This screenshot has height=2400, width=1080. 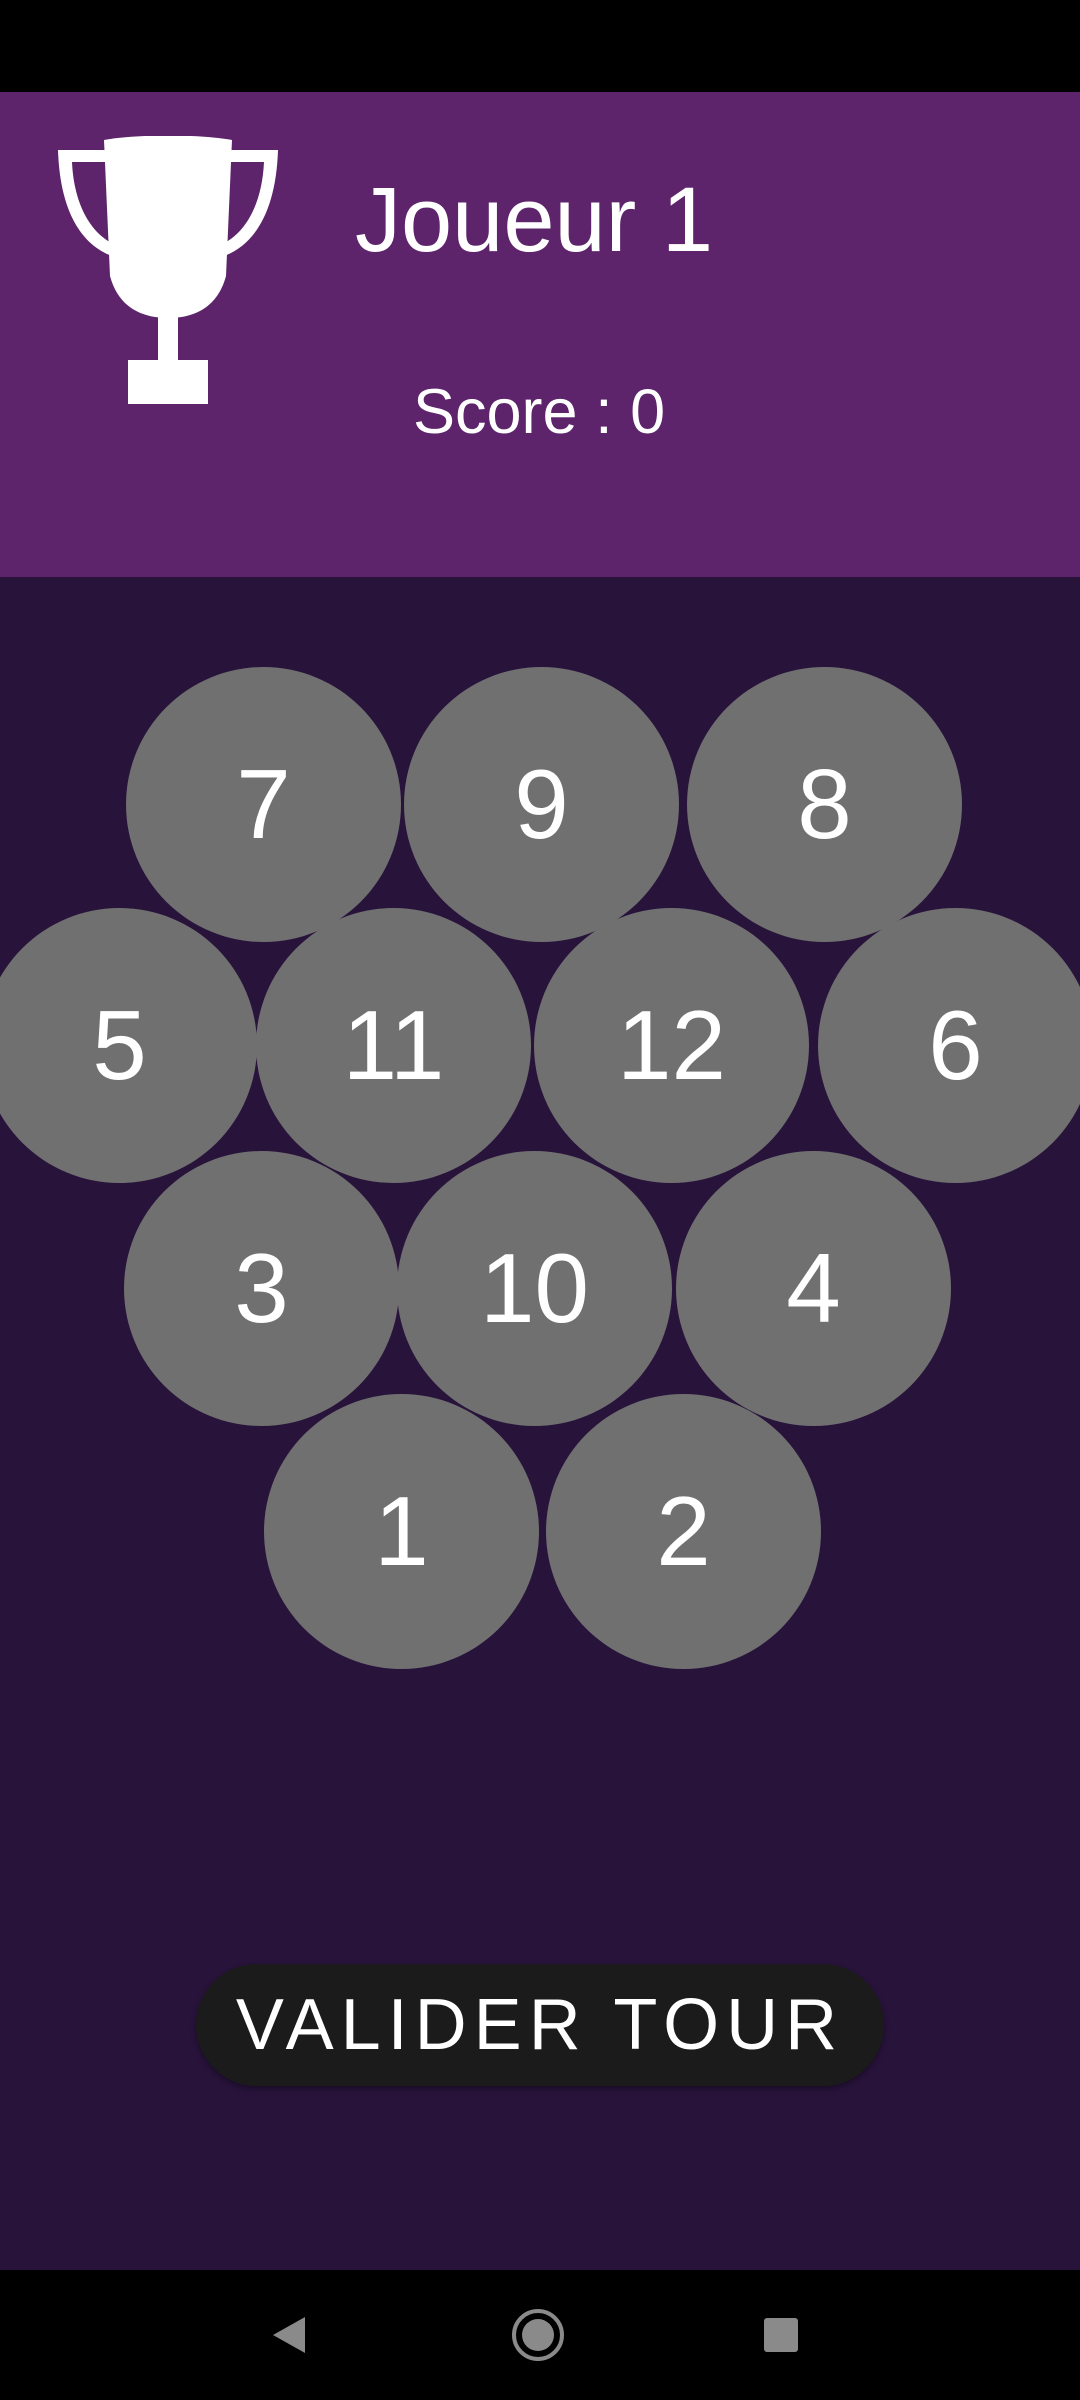 I want to click on pin-button: 9, so click(x=541, y=804).